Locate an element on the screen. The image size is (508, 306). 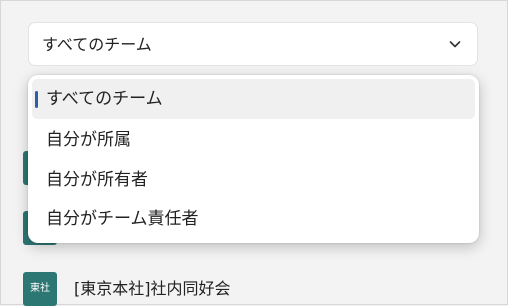
team-avatar: 東社 is located at coordinates (40, 289).